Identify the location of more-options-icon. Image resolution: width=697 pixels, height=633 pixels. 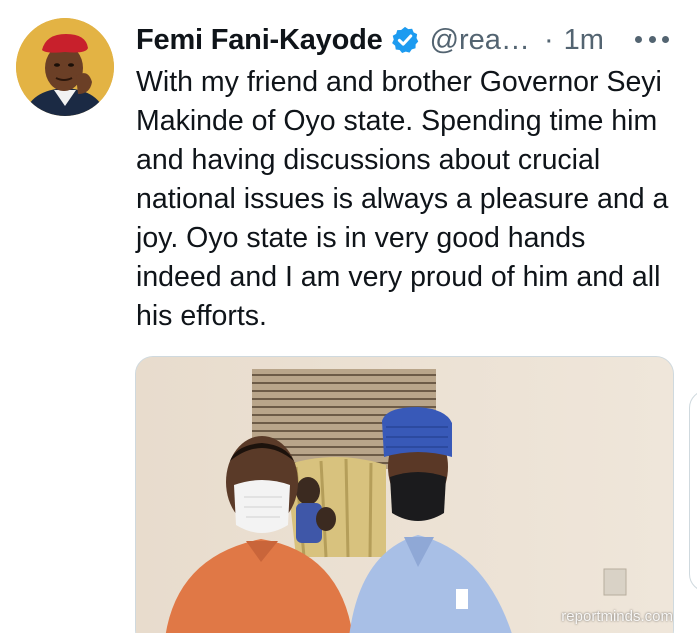
(652, 39).